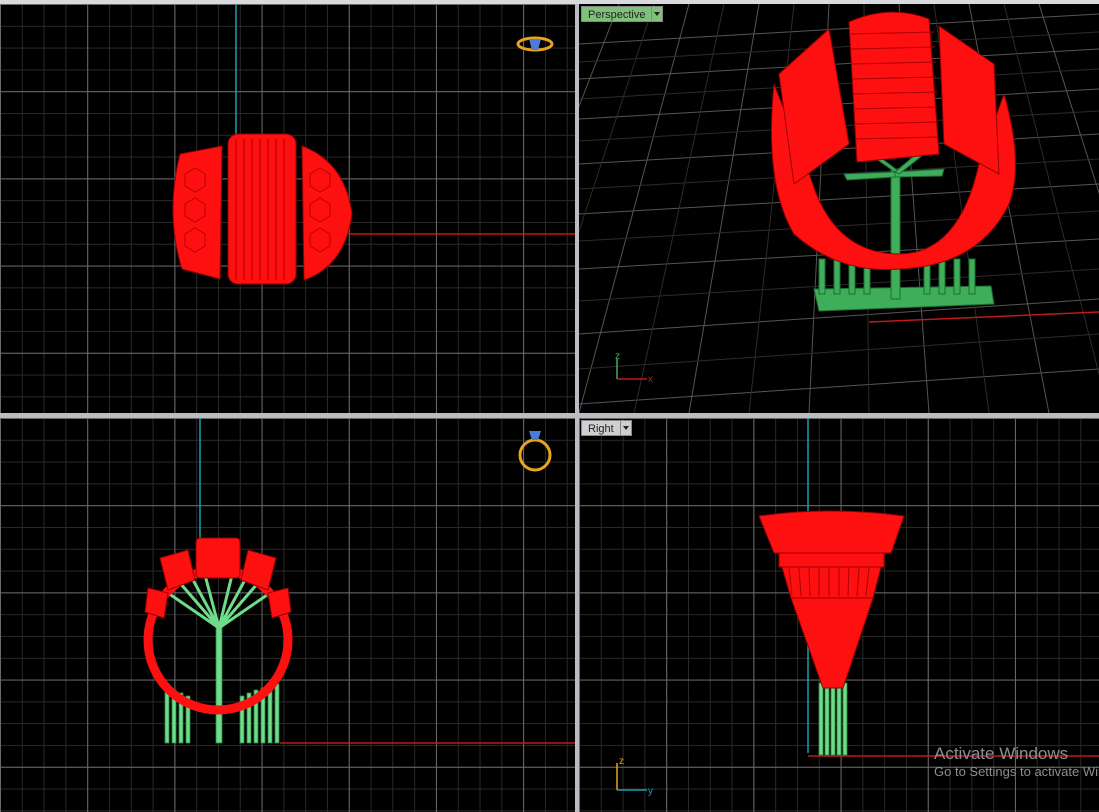  Describe the element at coordinates (831, 599) in the screenshot. I see `ring-model-right` at that location.